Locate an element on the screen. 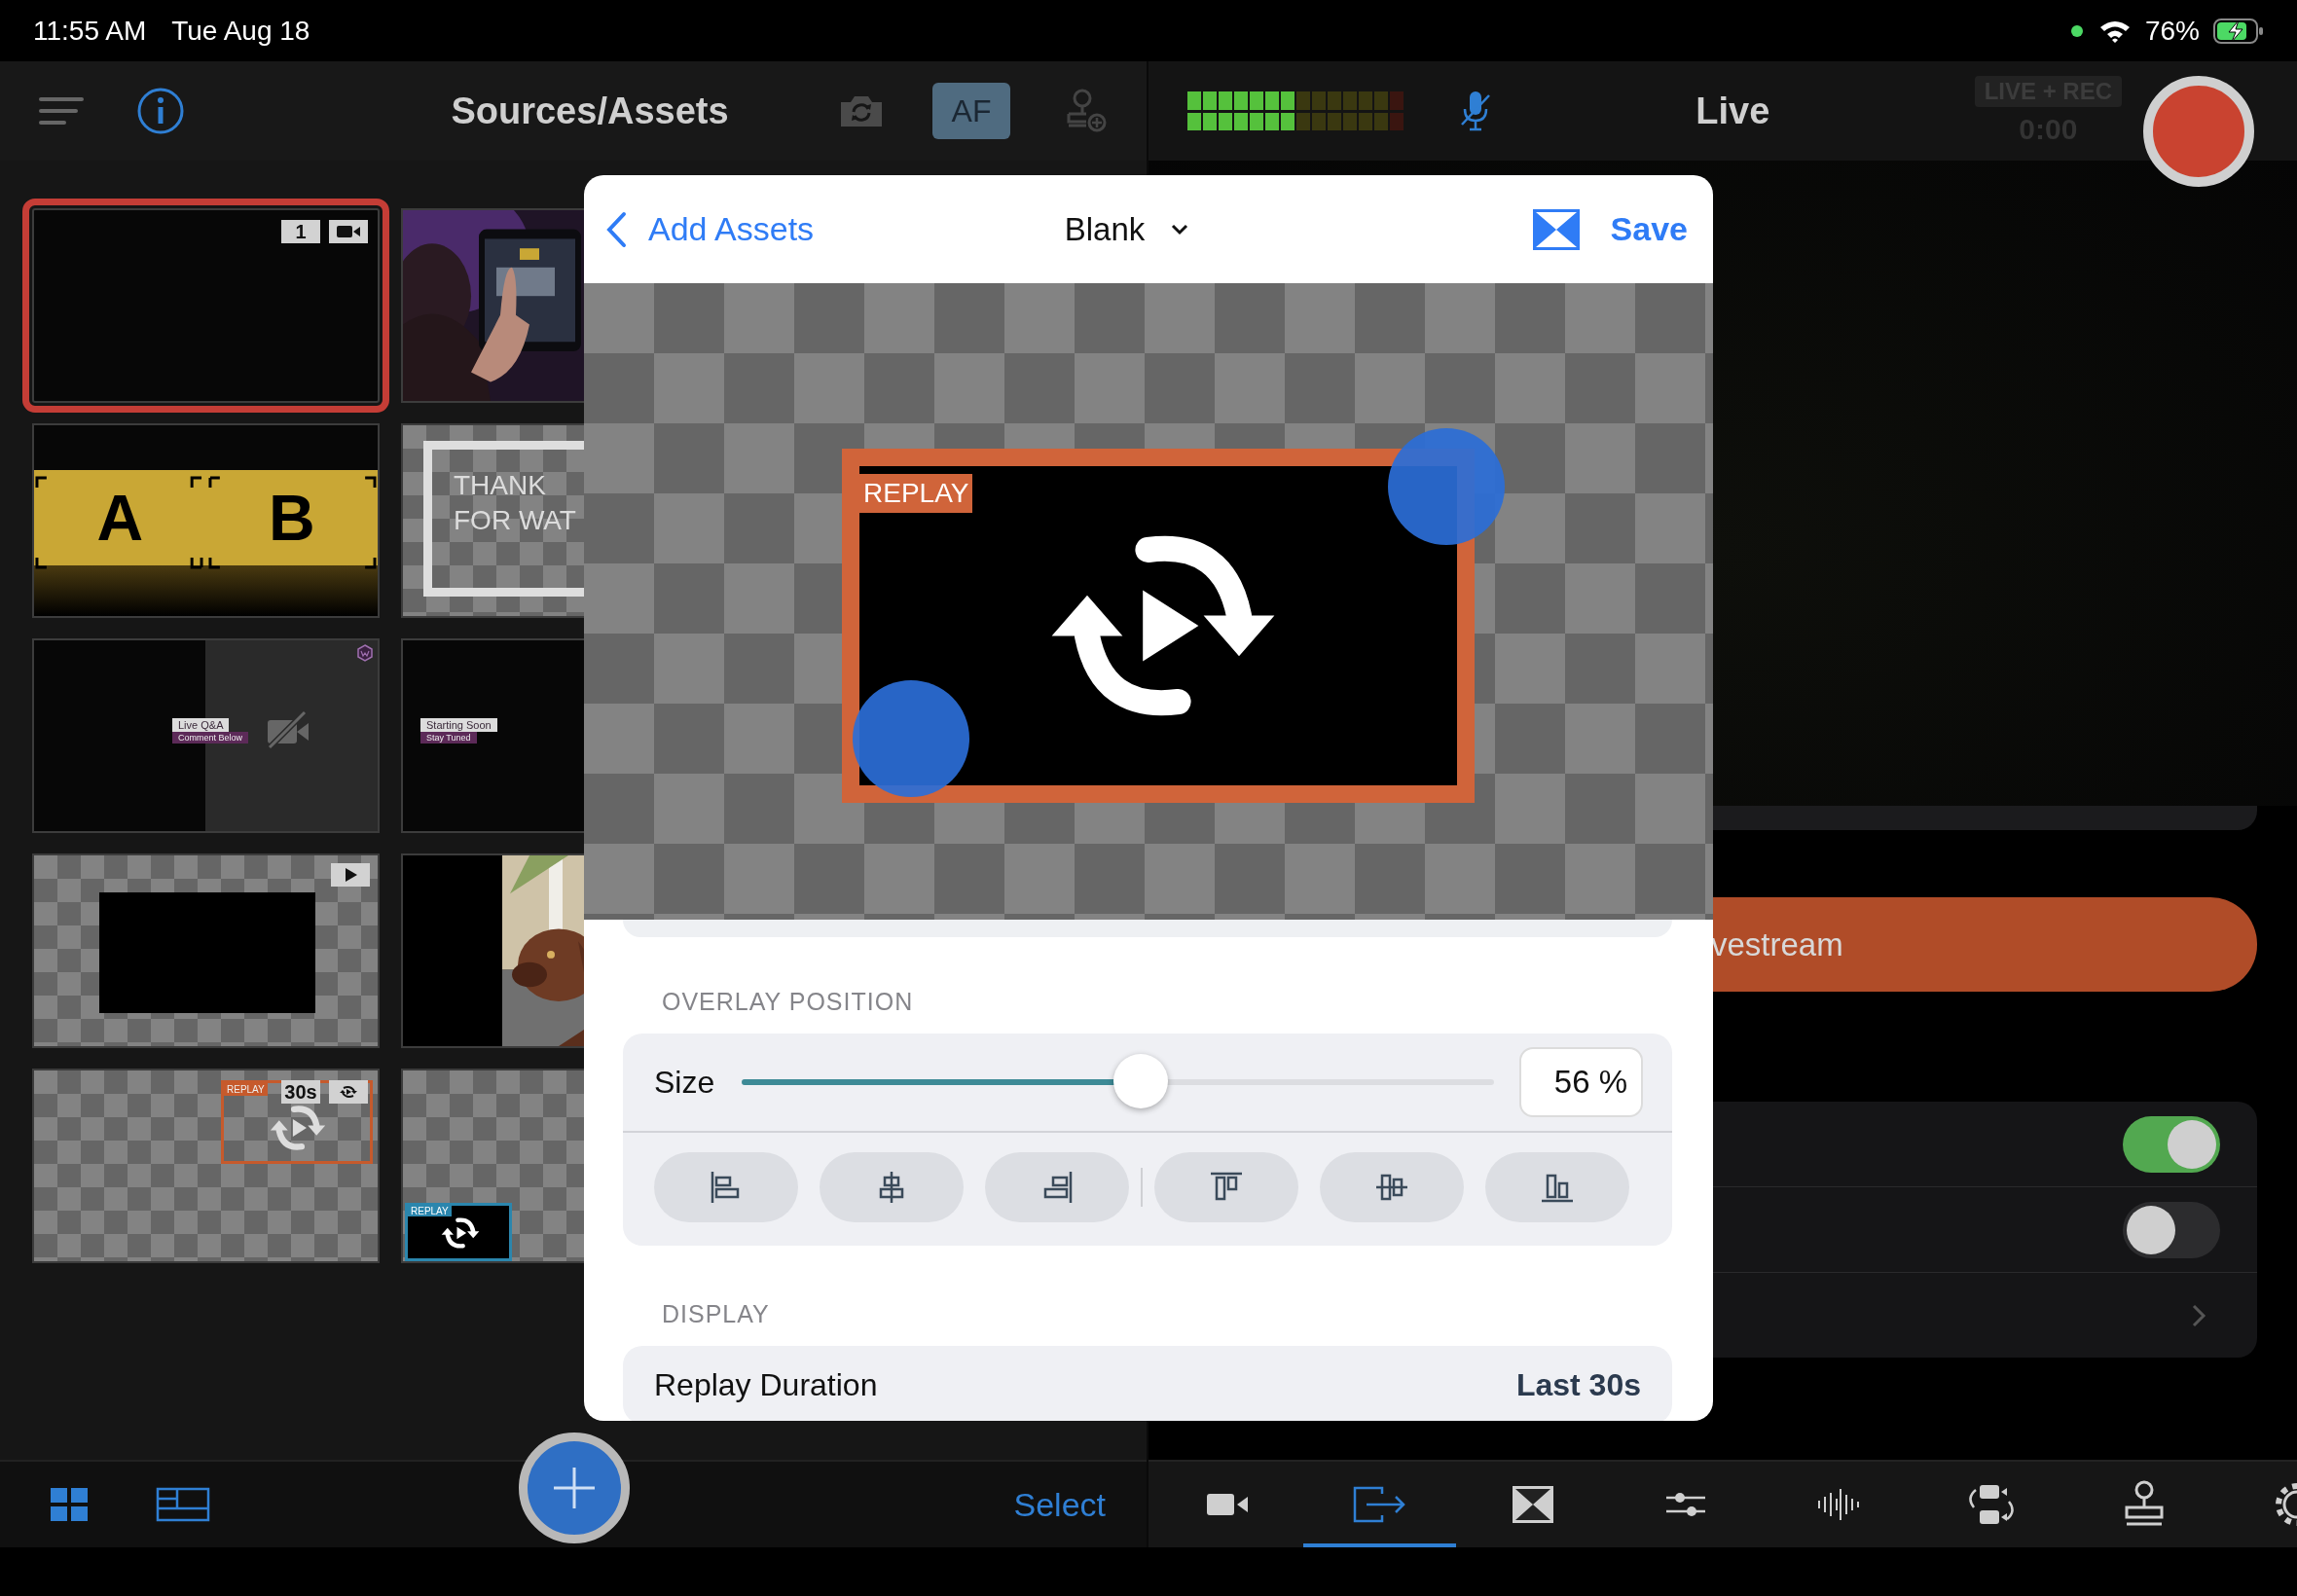 Image resolution: width=2297 pixels, height=1596 pixels. size-field: 56 % is located at coordinates (1581, 1082).